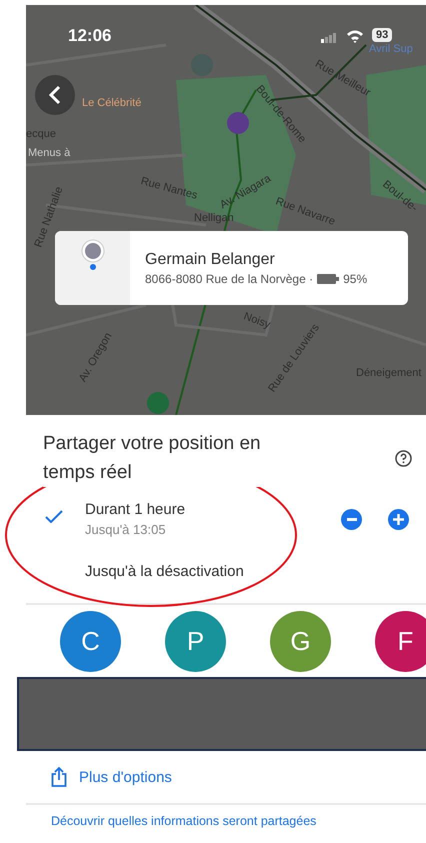 This screenshot has height=843, width=426. I want to click on map-label: Menus à, so click(49, 153).